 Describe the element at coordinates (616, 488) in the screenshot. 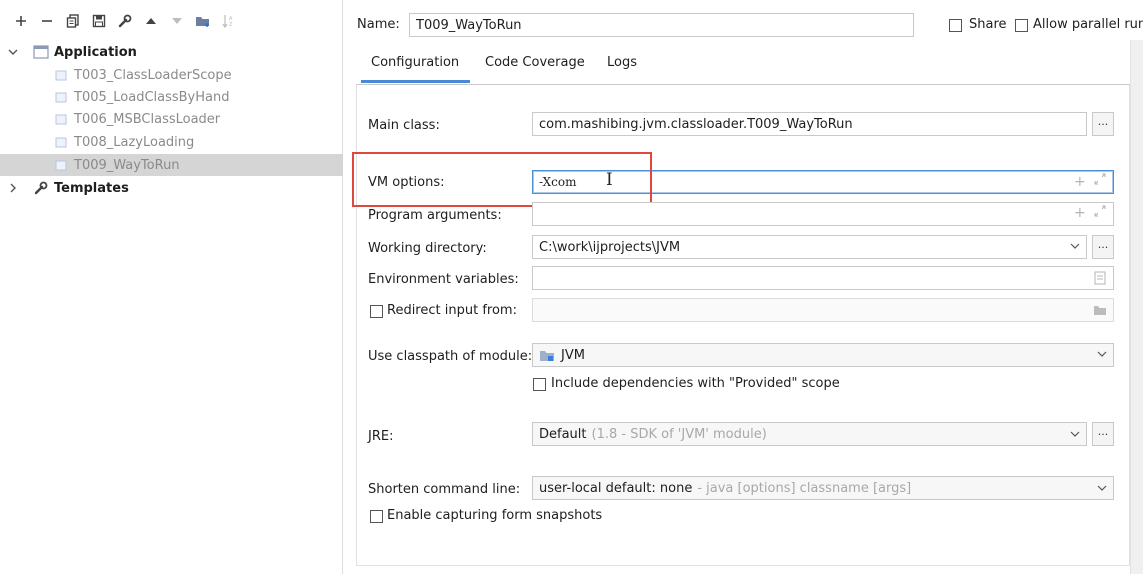

I see `shorten-command-line-value: user-local default: none` at that location.